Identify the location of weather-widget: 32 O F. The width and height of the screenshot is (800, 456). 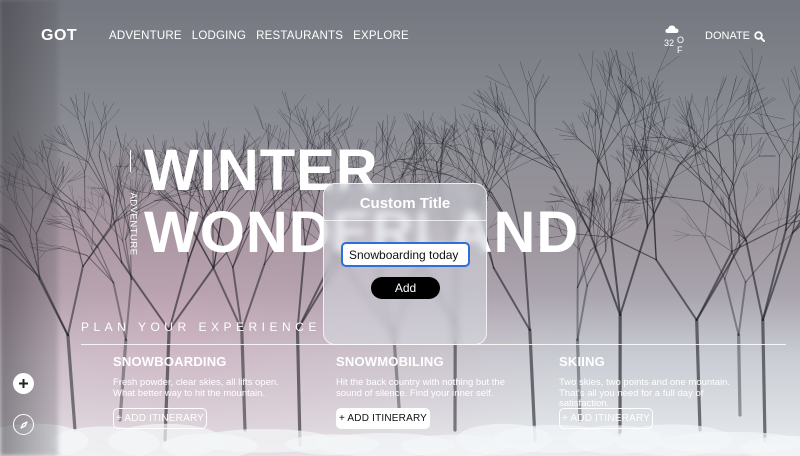
(679, 39).